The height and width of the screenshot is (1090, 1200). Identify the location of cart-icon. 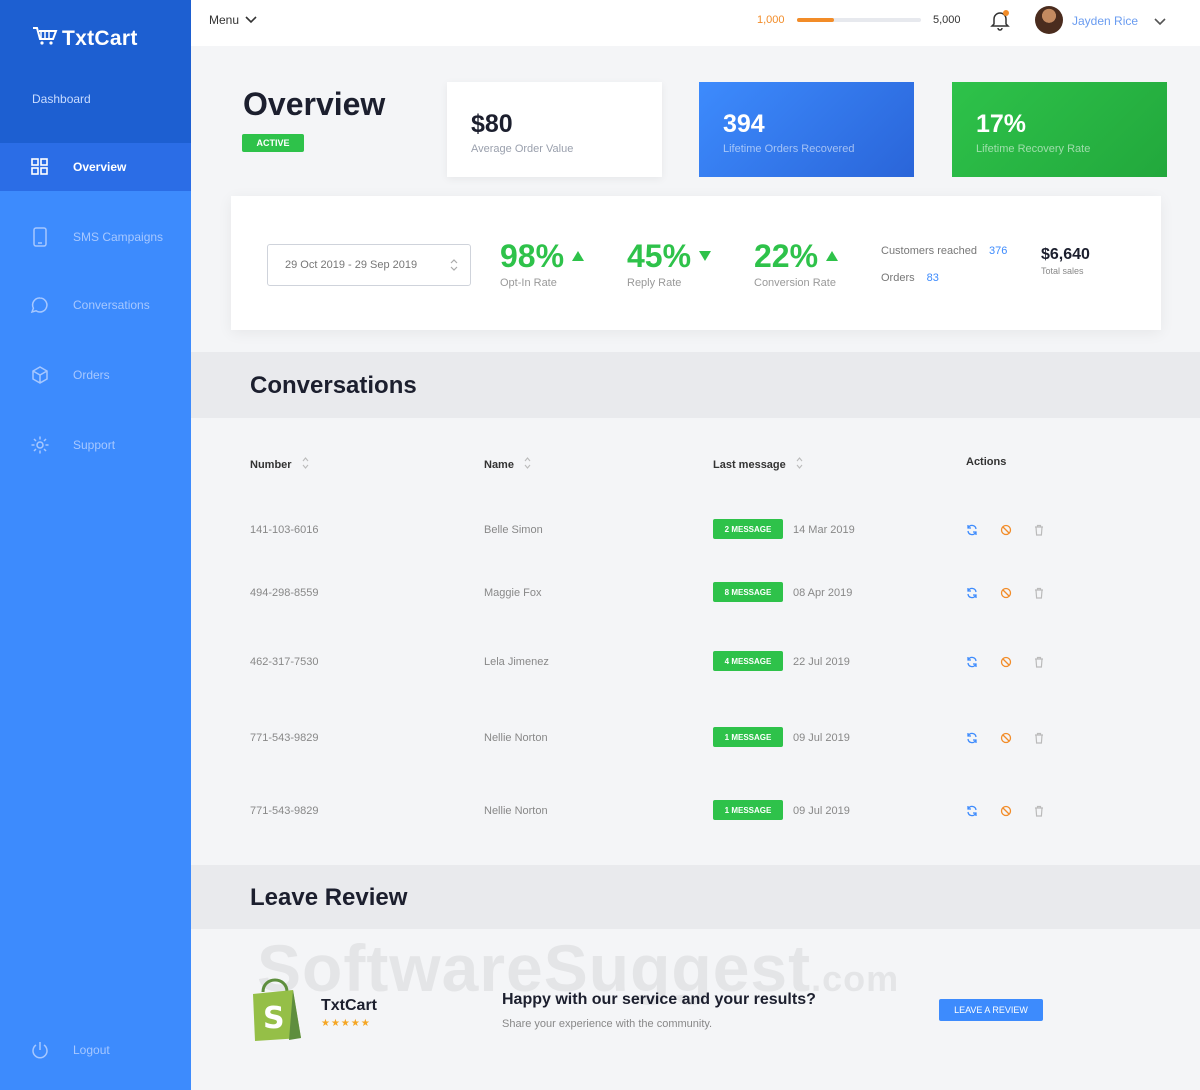
(45, 38).